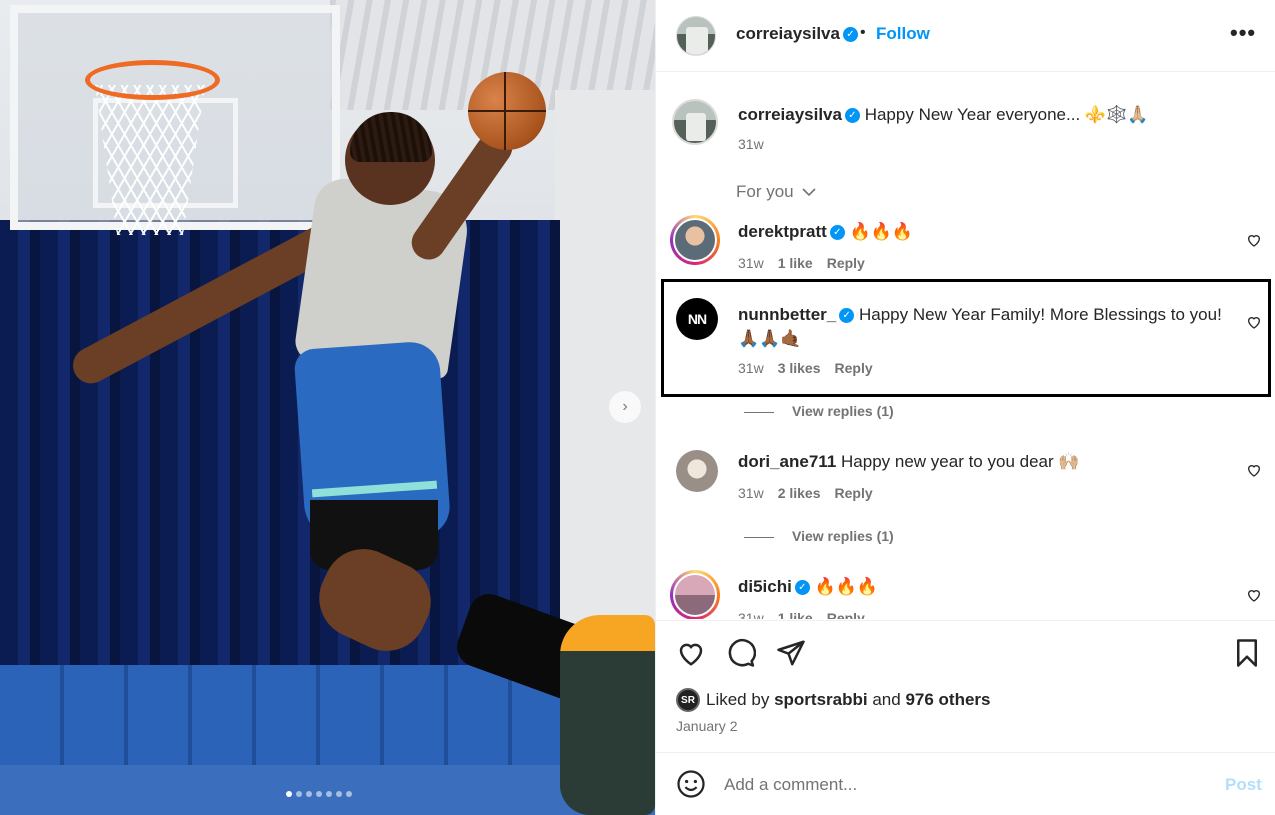 The height and width of the screenshot is (815, 1275). I want to click on save-bookmark-icon, so click(1247, 653).